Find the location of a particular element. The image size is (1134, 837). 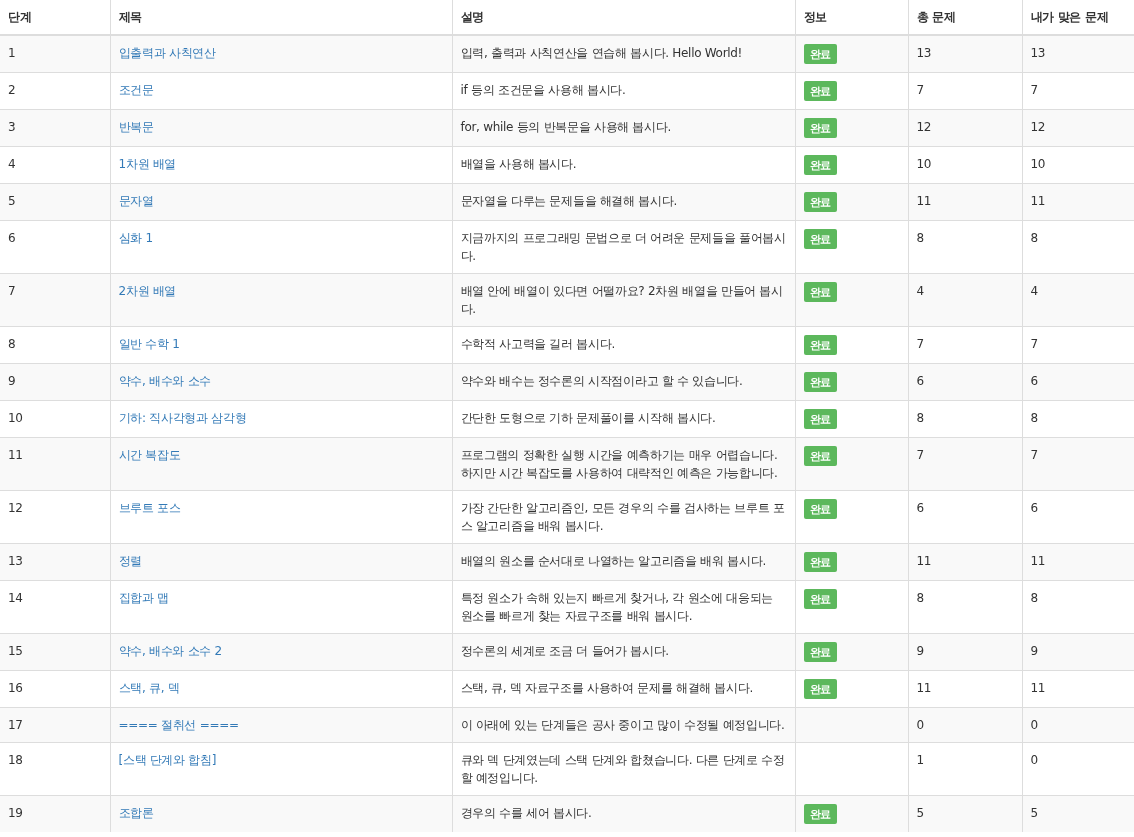

total-problems: 12 is located at coordinates (924, 127).